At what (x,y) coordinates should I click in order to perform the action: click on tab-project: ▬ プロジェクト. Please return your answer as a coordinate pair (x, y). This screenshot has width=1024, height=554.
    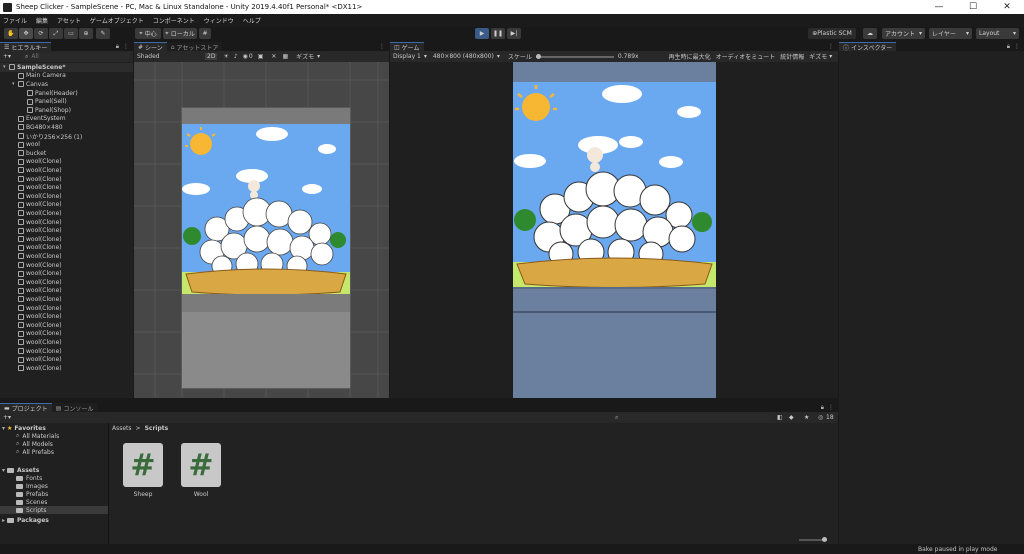
    Looking at the image, I should click on (26, 408).